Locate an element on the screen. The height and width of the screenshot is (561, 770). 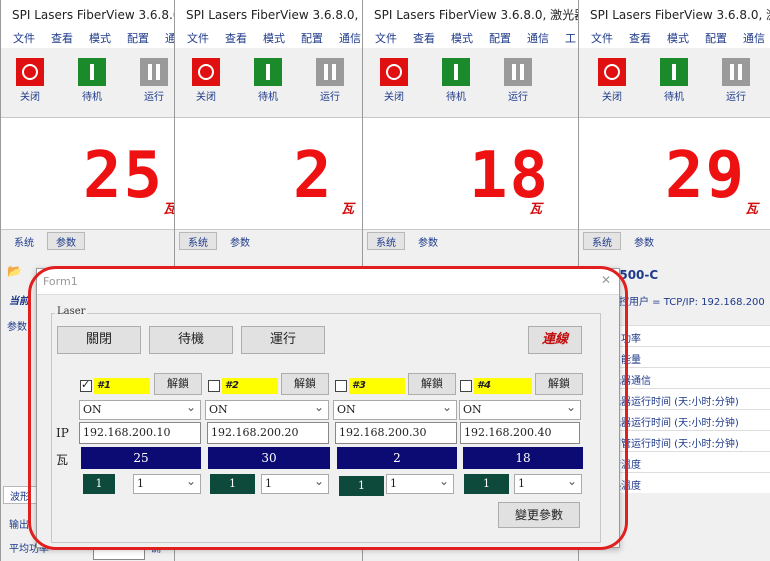
channel-2-select: 1 is located at coordinates (295, 483).